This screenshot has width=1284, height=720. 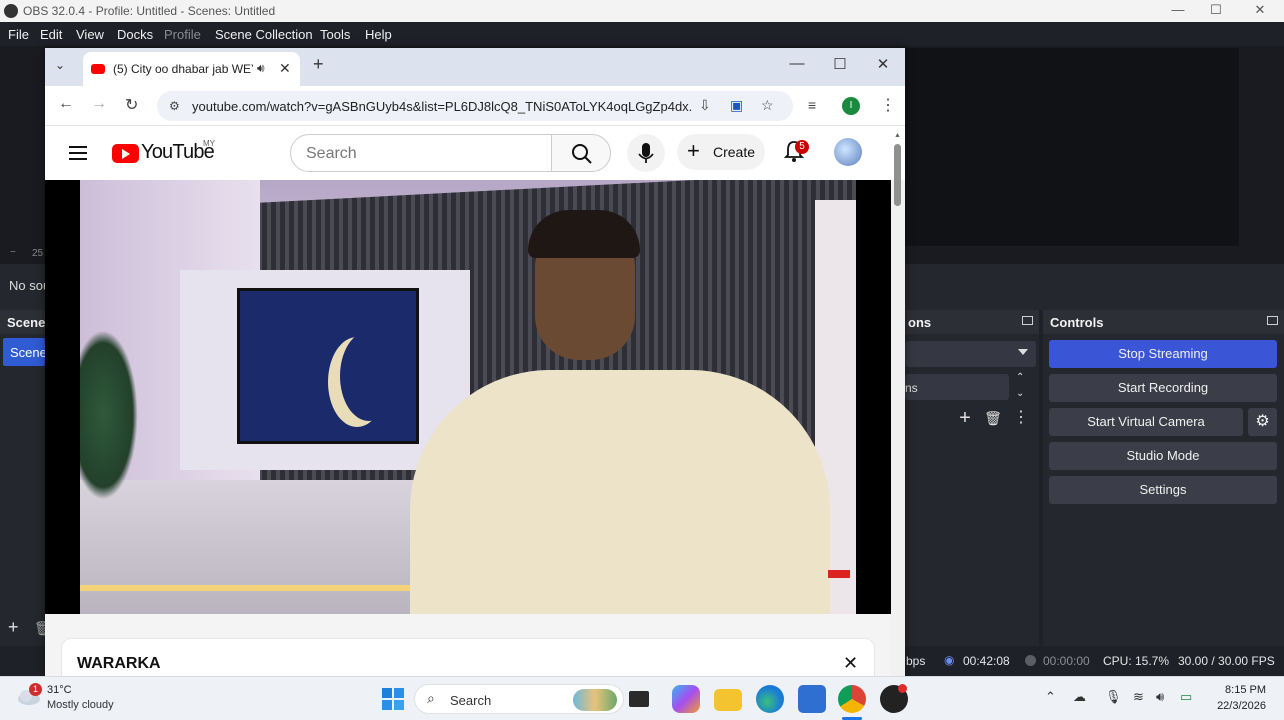 I want to click on preview-zoom-strip: − 25, so click(x=22, y=254).